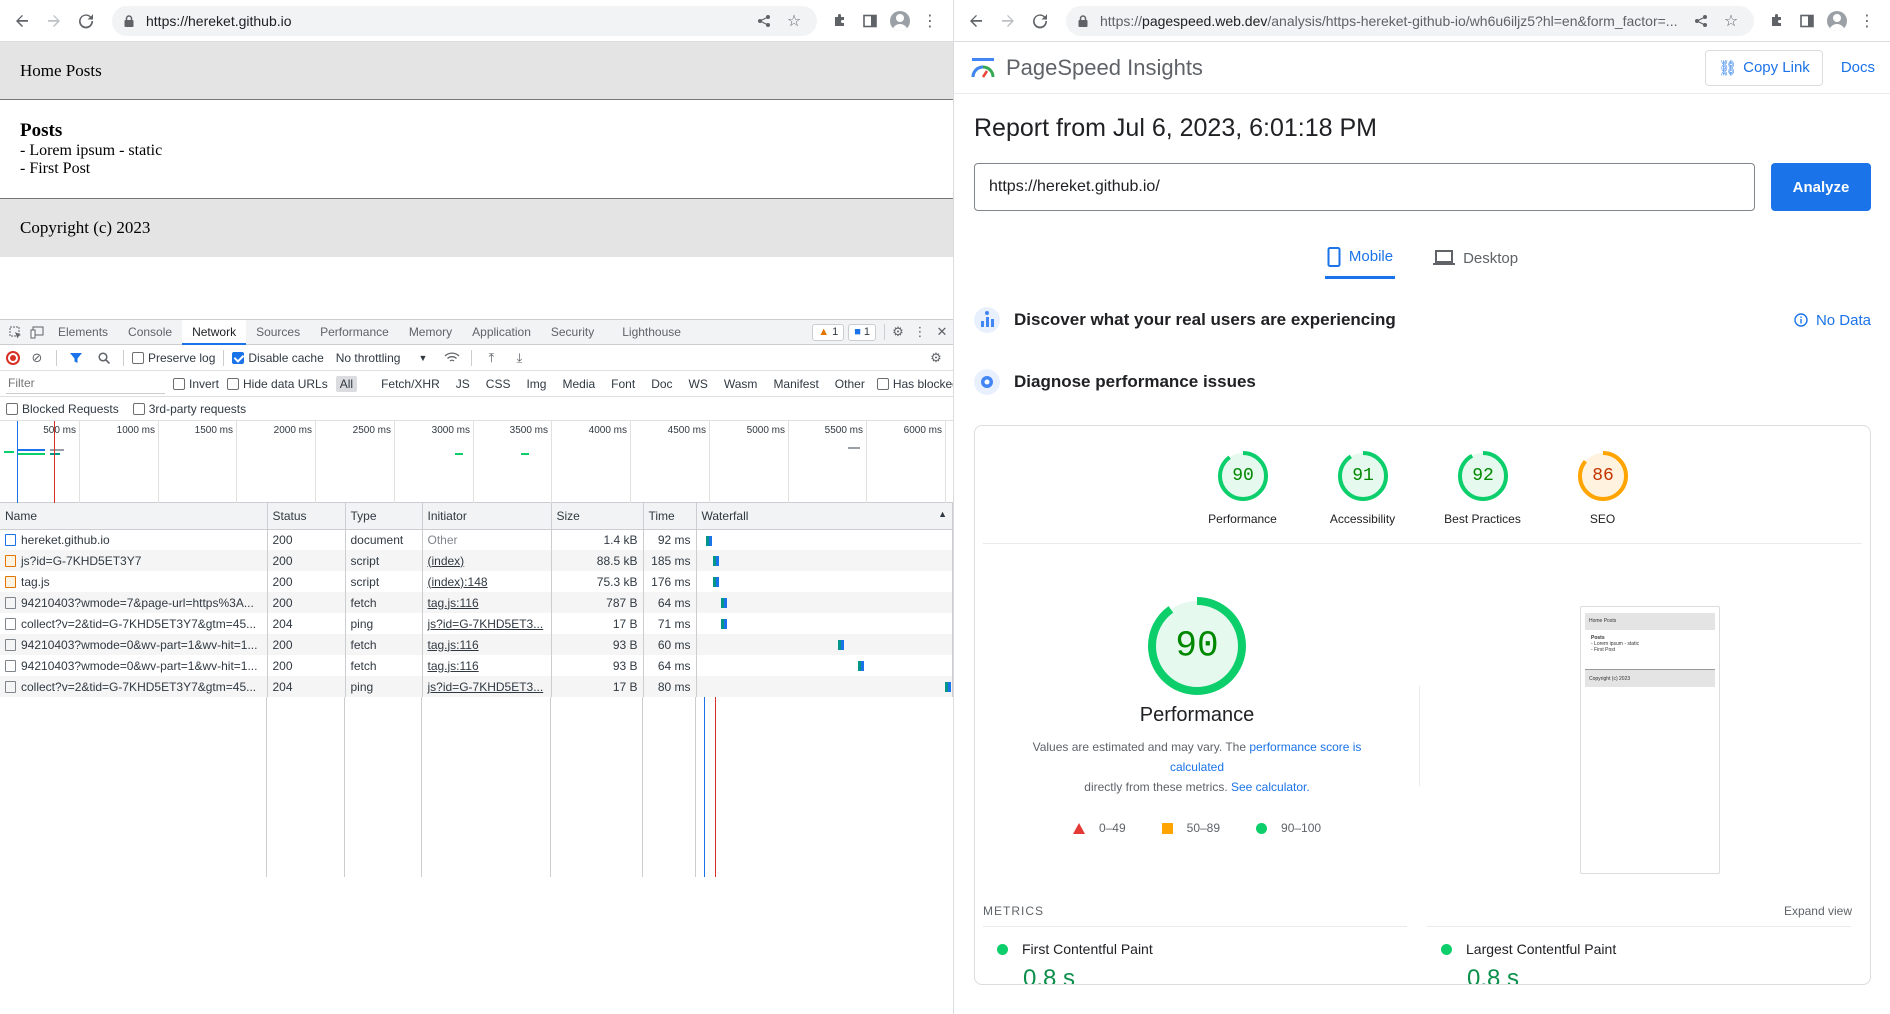  I want to click on score-gauge-accessibility: 91 Accessibility, so click(1363, 496).